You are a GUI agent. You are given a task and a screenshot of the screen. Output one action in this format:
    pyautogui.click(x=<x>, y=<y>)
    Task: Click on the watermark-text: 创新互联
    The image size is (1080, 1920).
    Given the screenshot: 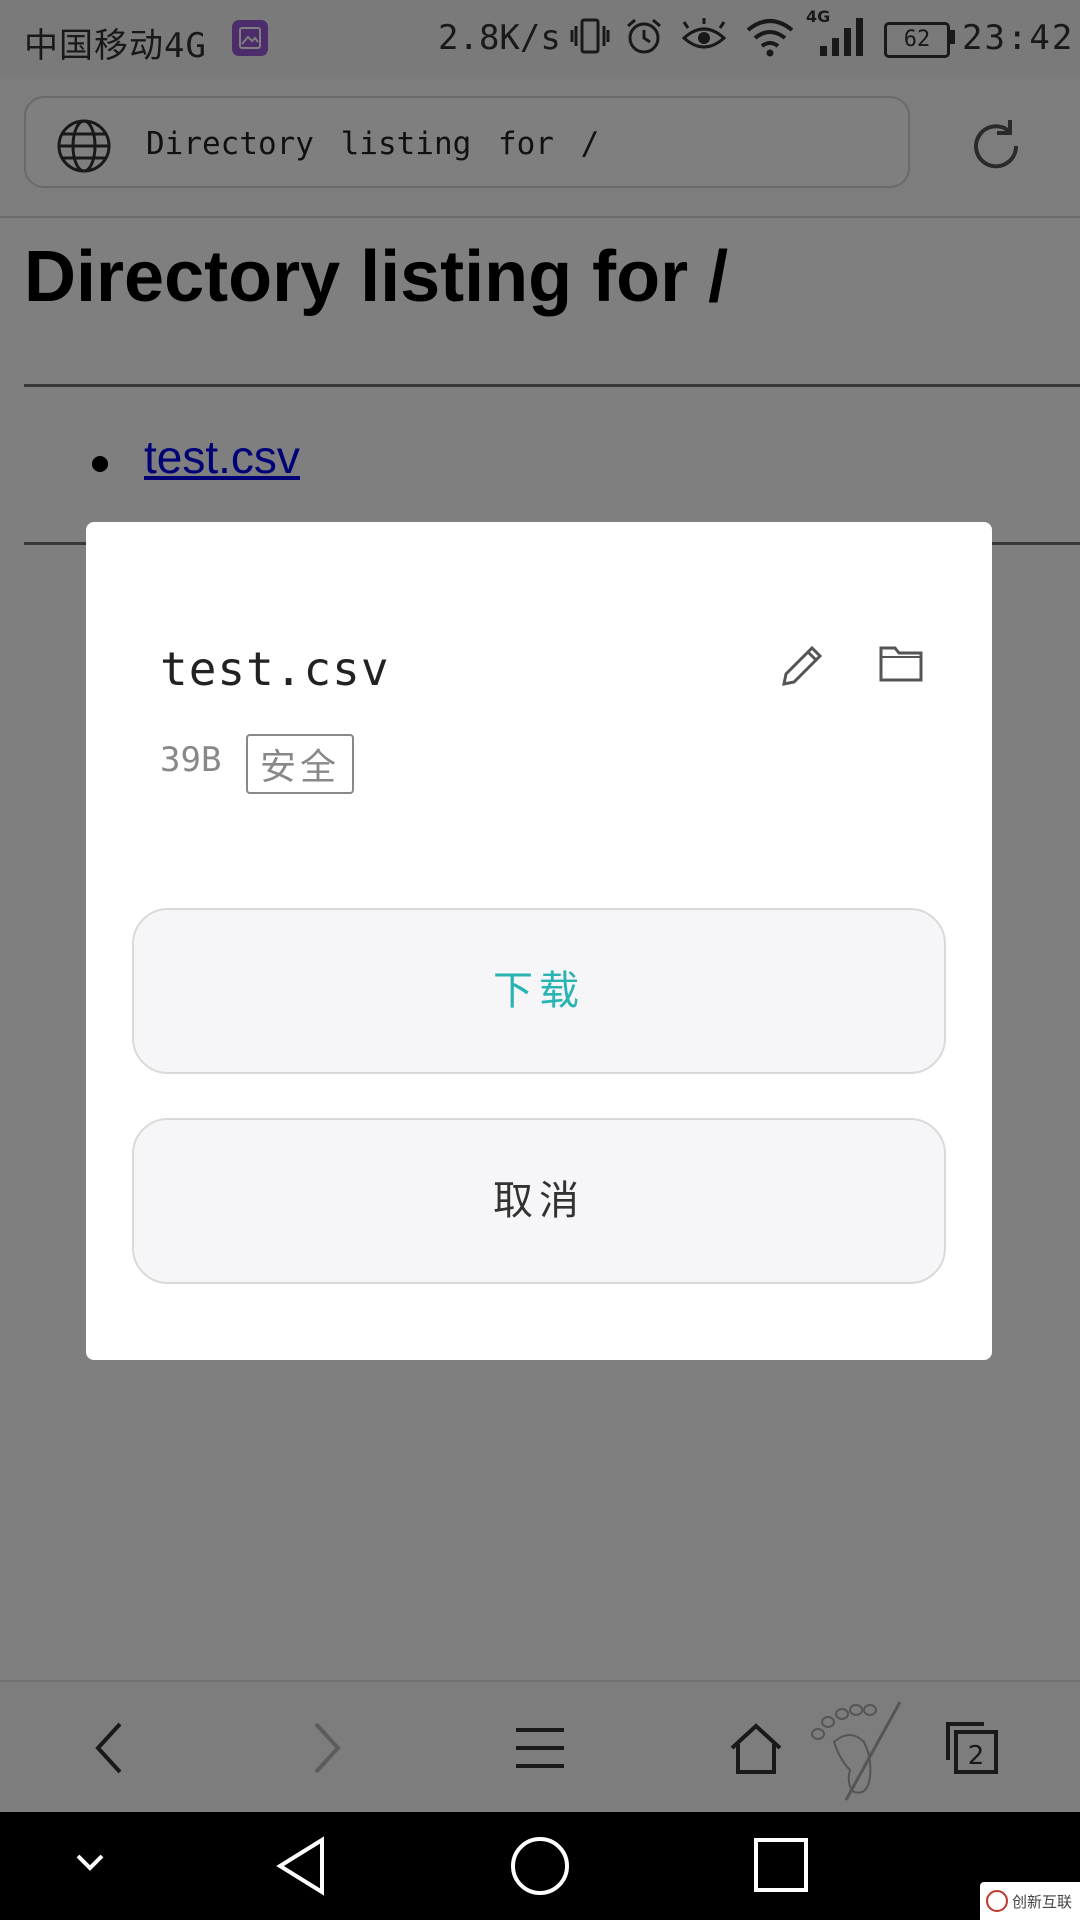 What is the action you would take?
    pyautogui.click(x=1042, y=1902)
    